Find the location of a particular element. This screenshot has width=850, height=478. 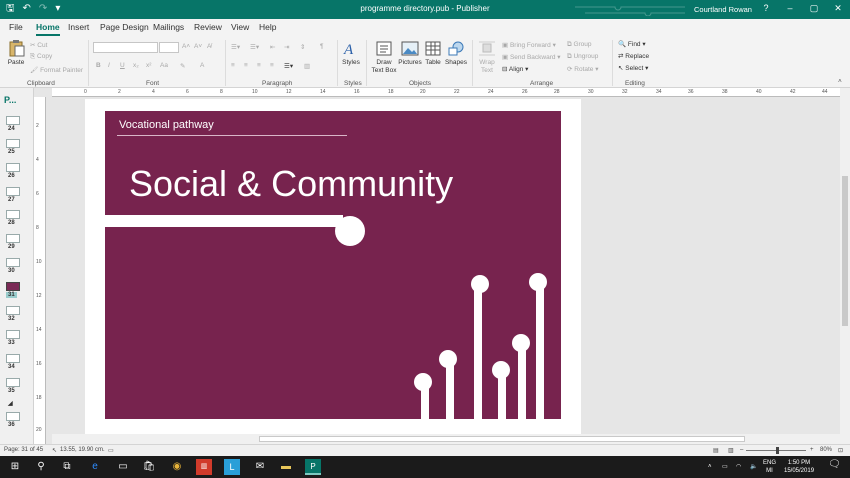

show-marks-button: ¶ is located at coordinates (322, 46).